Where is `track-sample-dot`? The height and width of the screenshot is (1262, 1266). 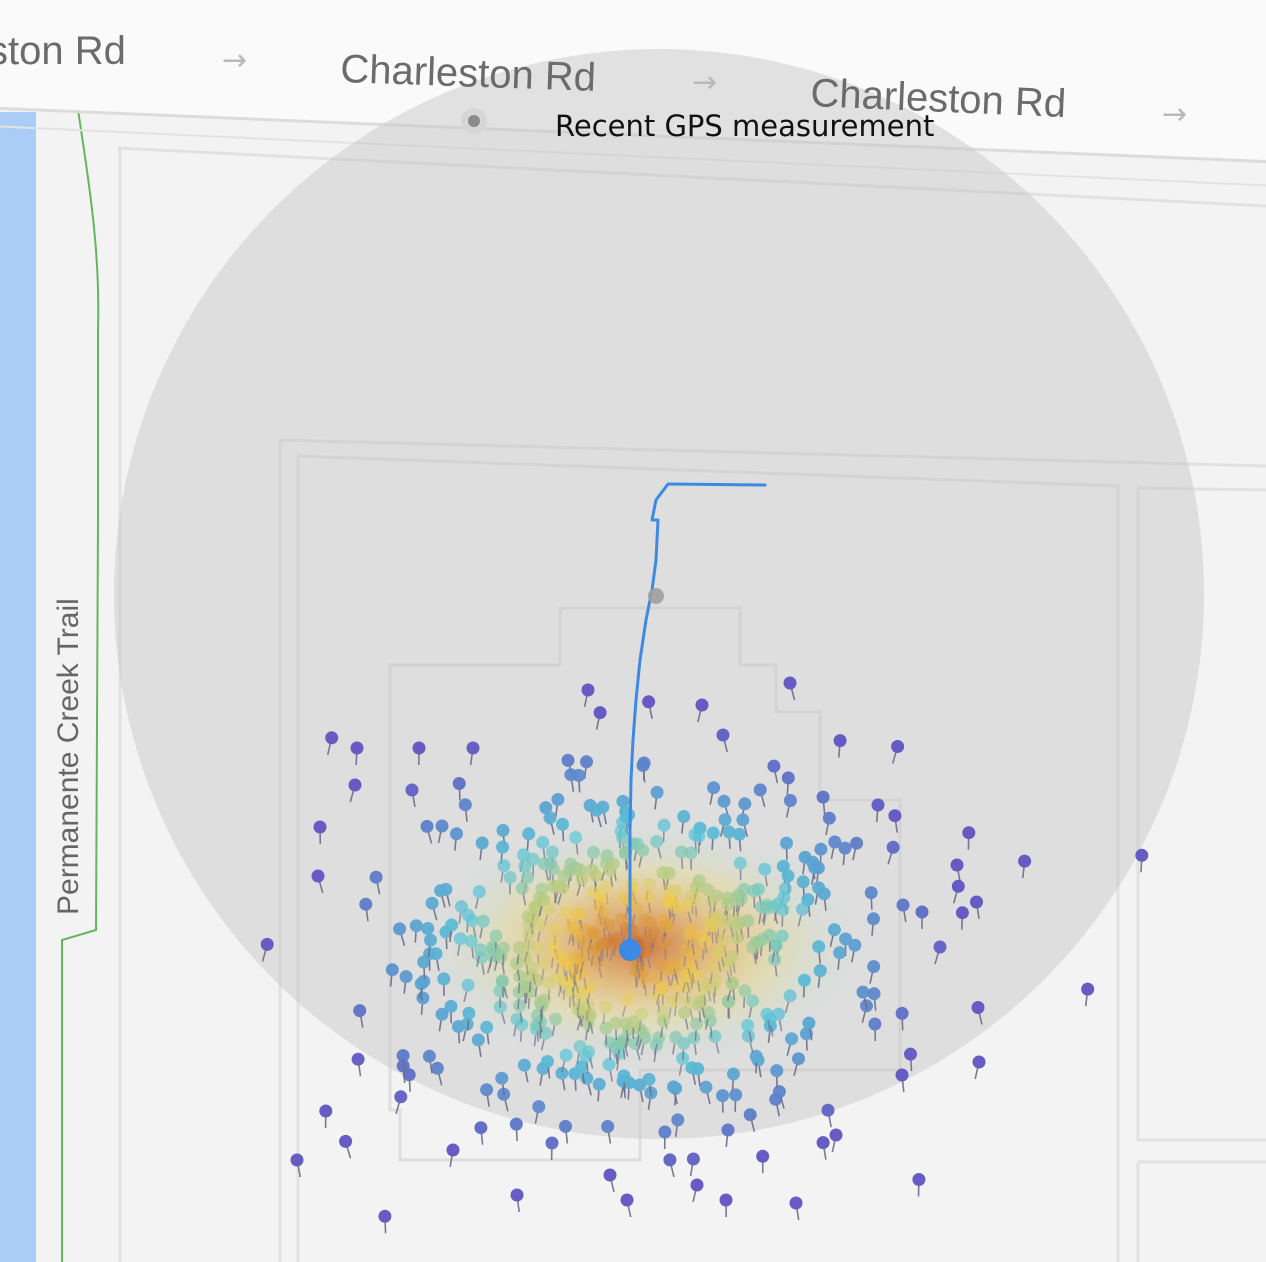
track-sample-dot is located at coordinates (656, 596).